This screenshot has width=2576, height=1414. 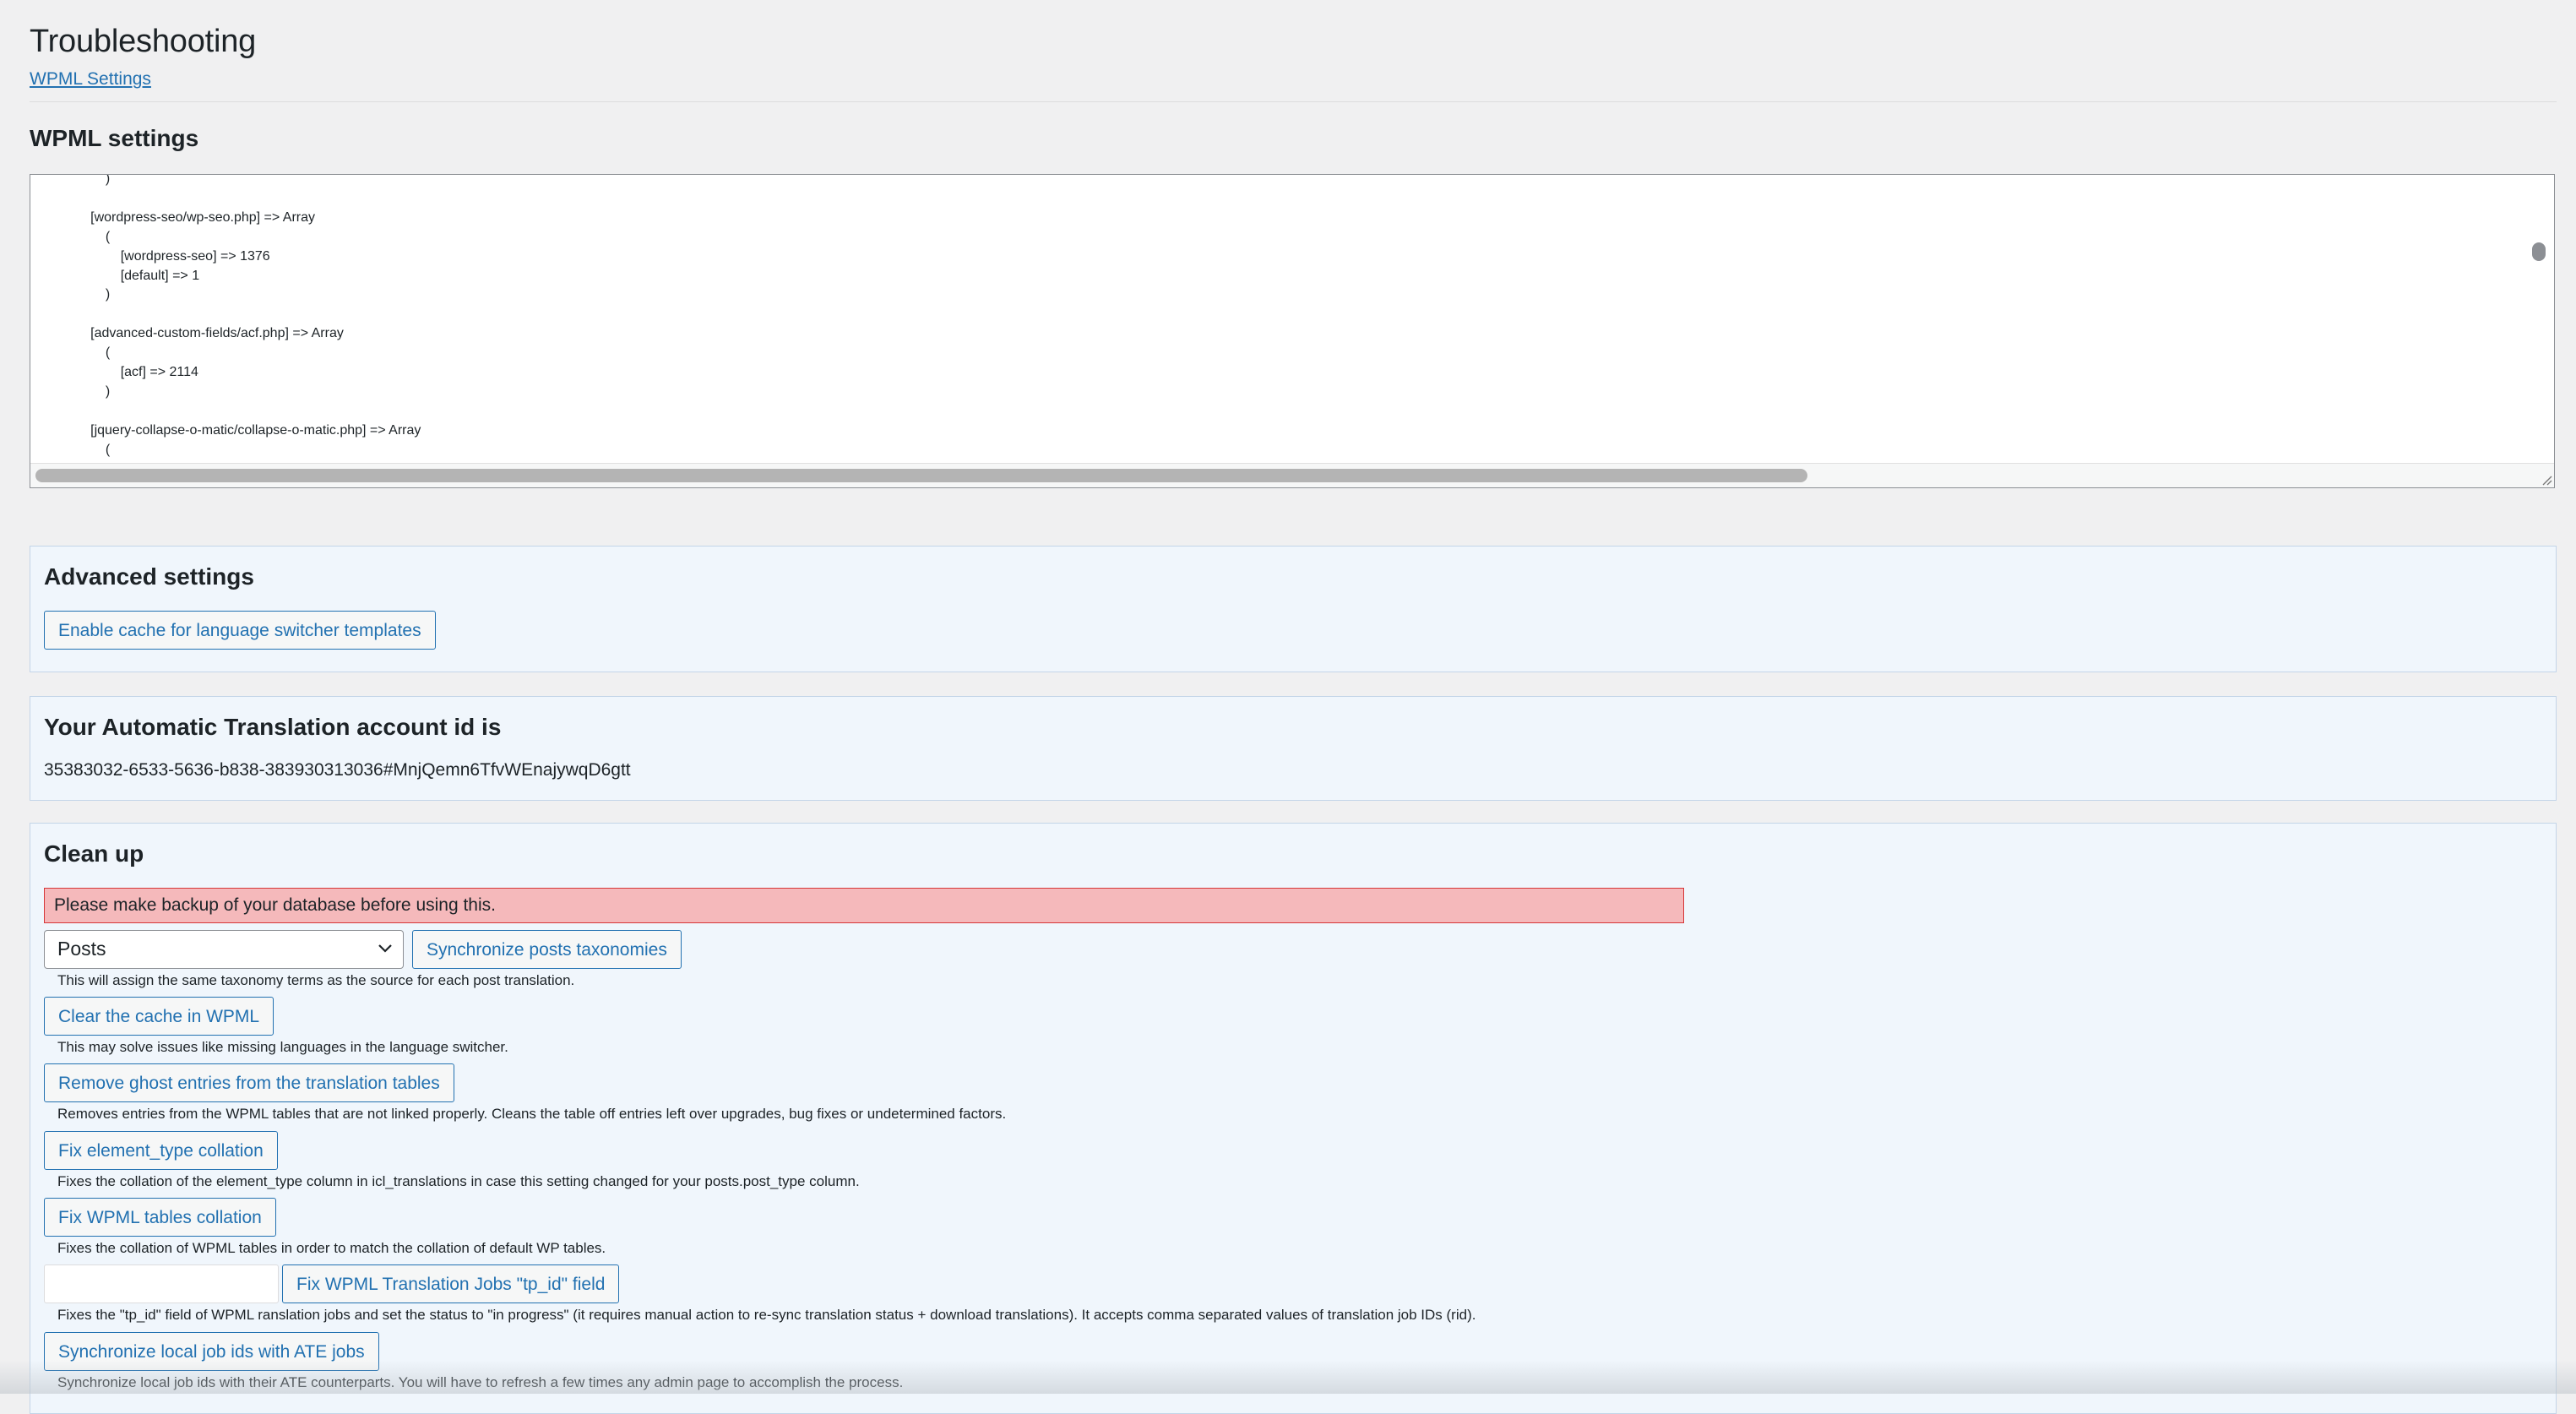 What do you see at coordinates (150, 256) in the screenshot?
I see `settings-dump-line: [wordpress-seo] => 1376` at bounding box center [150, 256].